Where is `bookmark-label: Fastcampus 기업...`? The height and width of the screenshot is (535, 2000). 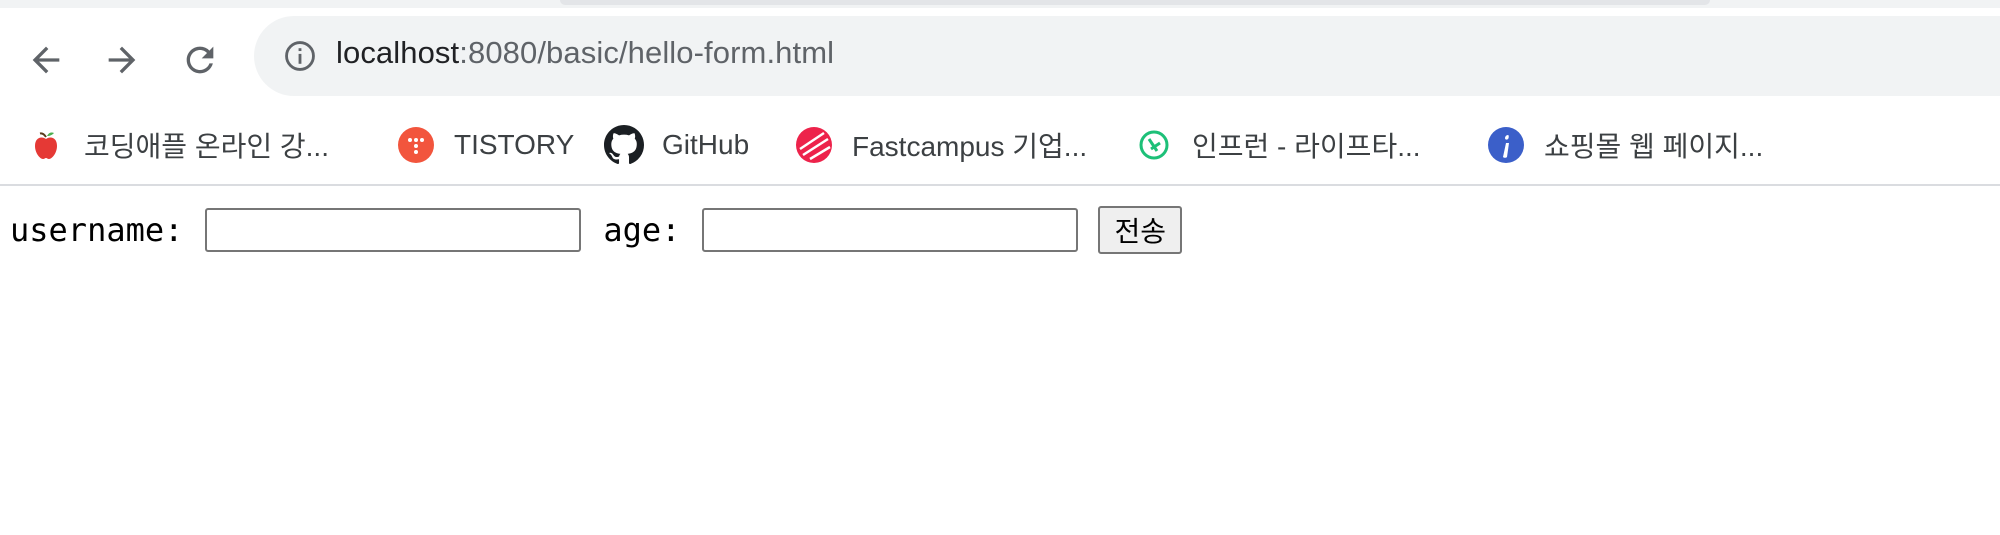 bookmark-label: Fastcampus 기업... is located at coordinates (970, 146).